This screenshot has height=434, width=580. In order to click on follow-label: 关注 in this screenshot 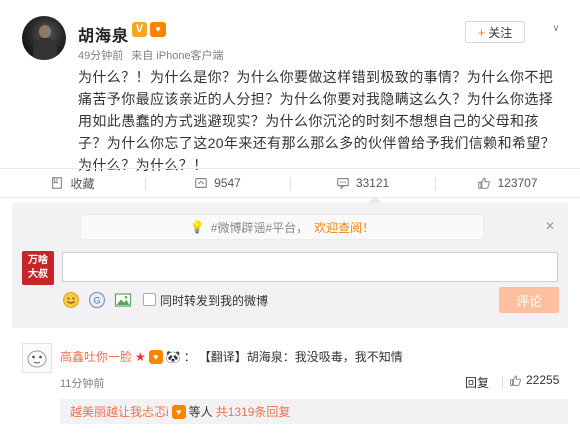, I will do `click(500, 32)`.